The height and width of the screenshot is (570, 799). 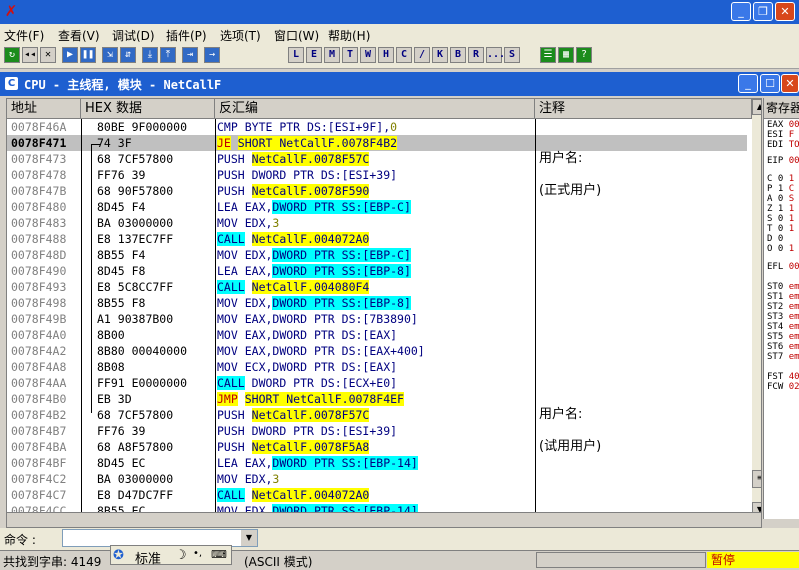 I want to click on column-header-hex: HEX 数据, so click(x=148, y=109).